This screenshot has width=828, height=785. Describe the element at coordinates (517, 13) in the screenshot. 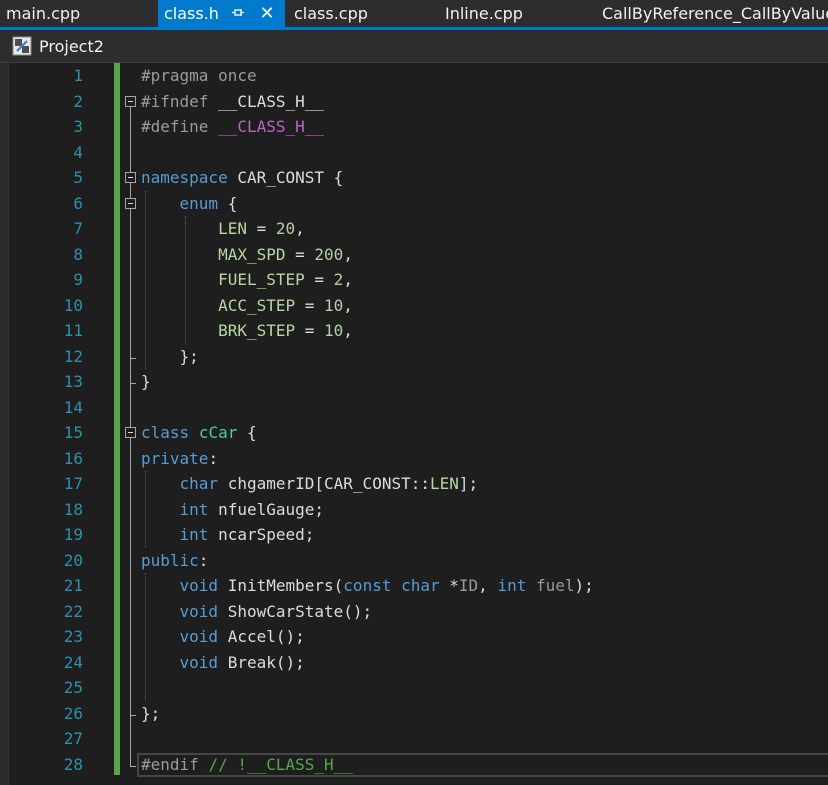

I see `tab-inline-cpp: Inline.cpp` at that location.